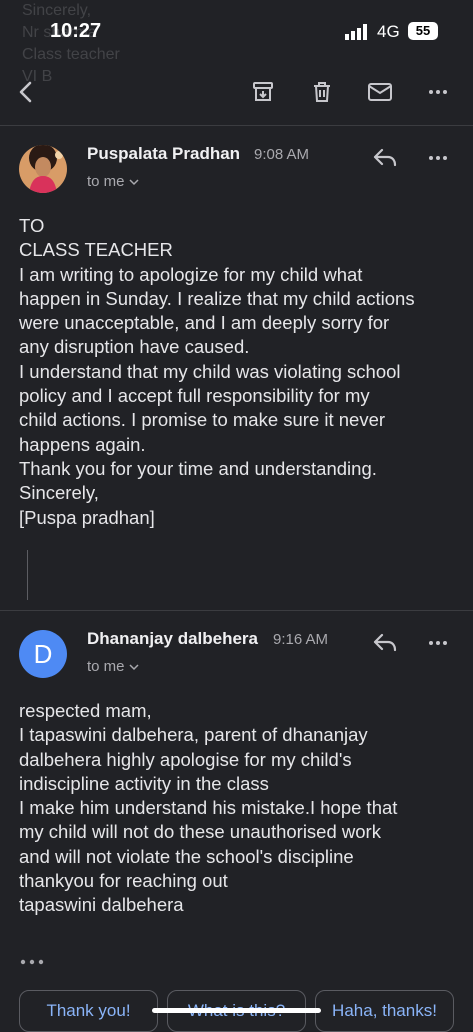  Describe the element at coordinates (388, 31) in the screenshot. I see `network-label: 4G` at that location.